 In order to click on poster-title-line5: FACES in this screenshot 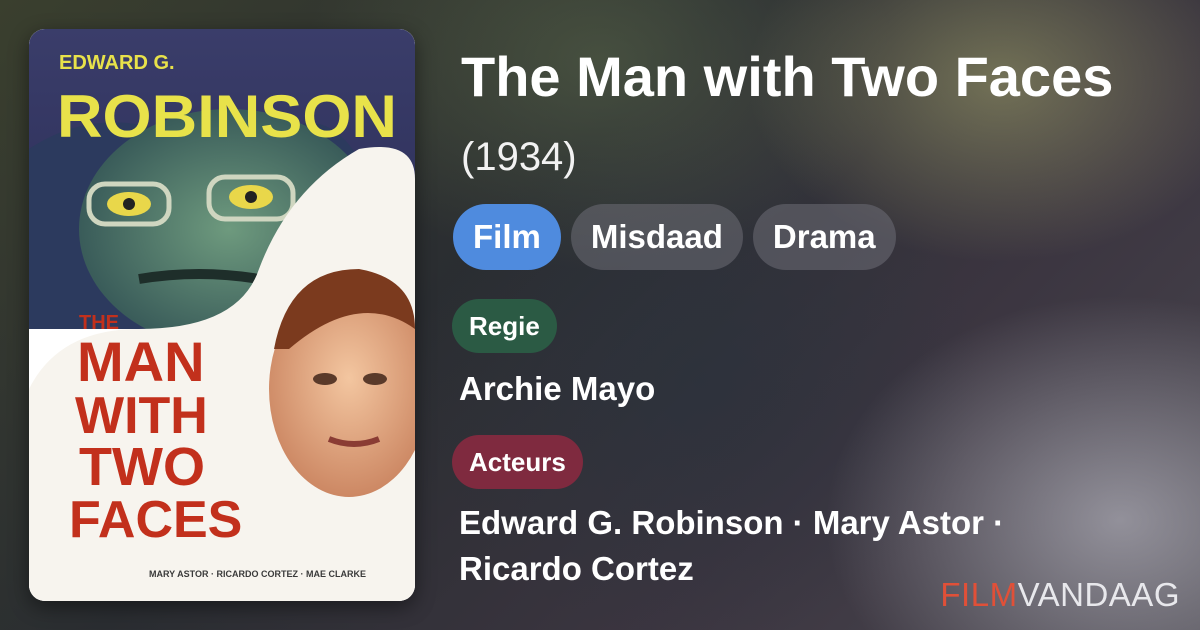, I will do `click(155, 520)`.